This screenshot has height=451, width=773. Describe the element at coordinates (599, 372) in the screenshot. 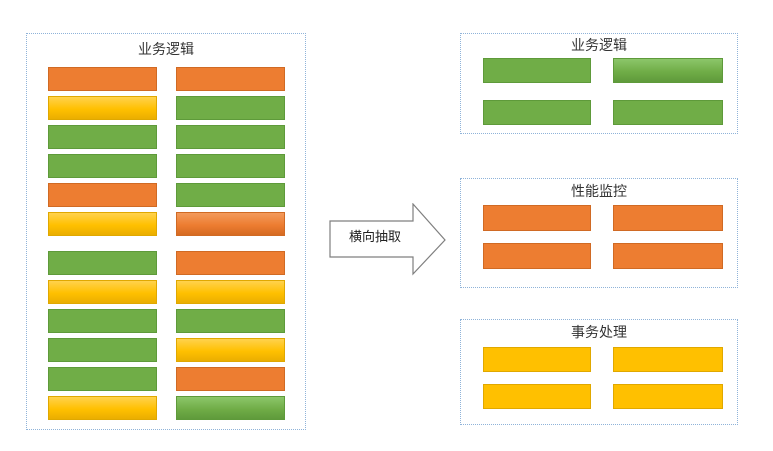

I see `right-panel-transaction-processing: 事务处理` at that location.